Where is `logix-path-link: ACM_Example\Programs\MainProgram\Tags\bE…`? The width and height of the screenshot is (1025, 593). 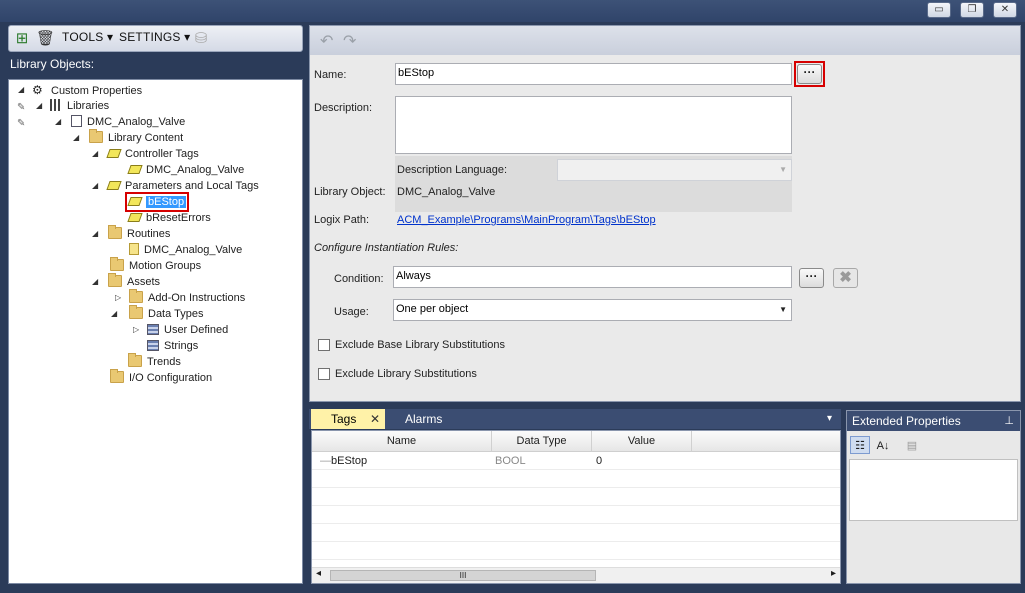
logix-path-link: ACM_Example\Programs\MainProgram\Tags\bE… is located at coordinates (526, 220).